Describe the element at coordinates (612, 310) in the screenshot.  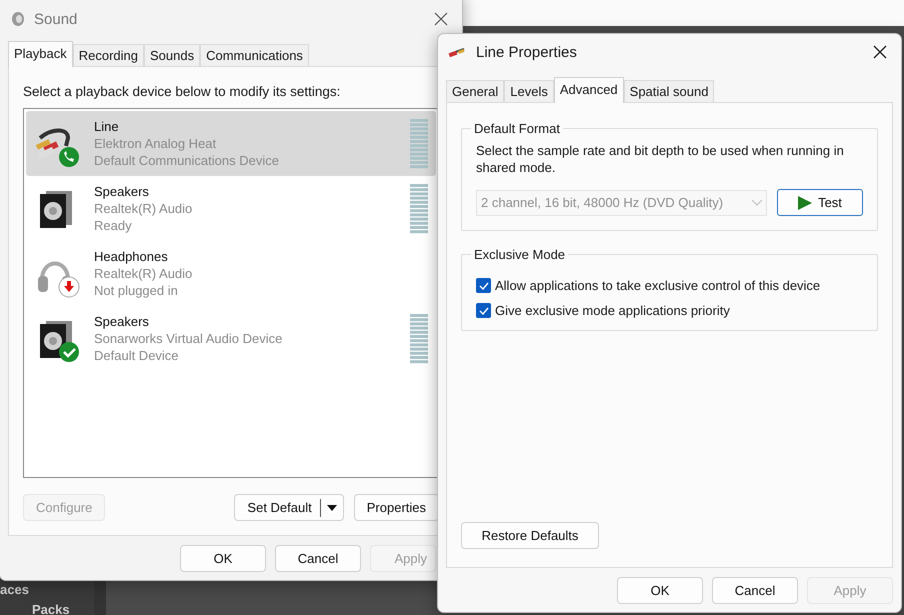
I see `checkbox-label: Give exclusive mode applications priority` at that location.